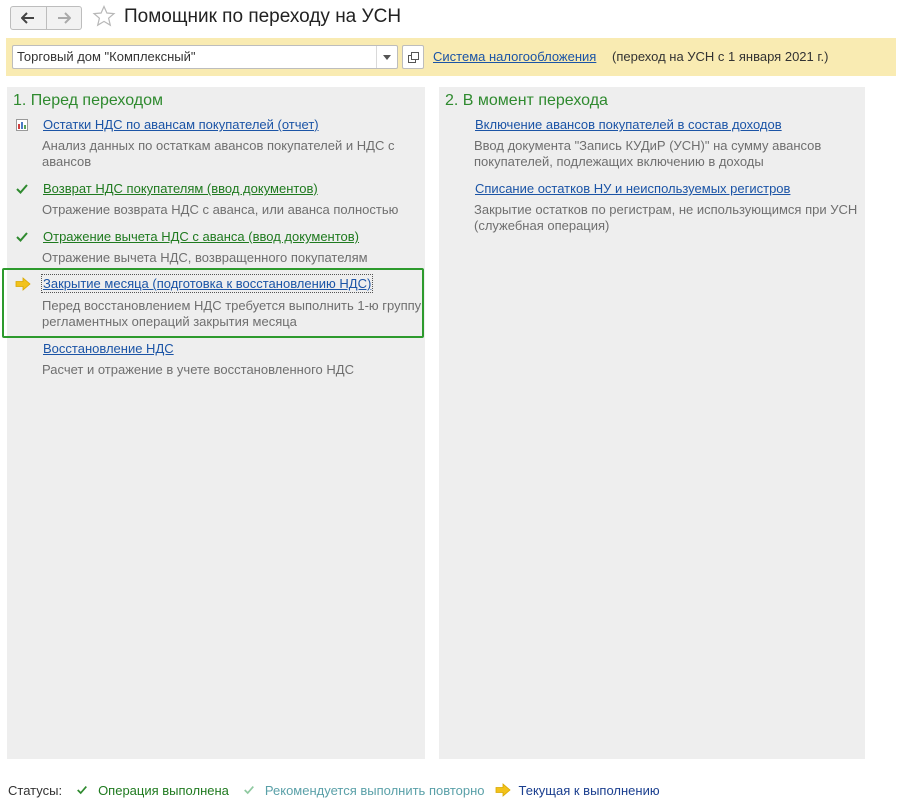 This screenshot has width=897, height=807. What do you see at coordinates (106, 56) in the screenshot?
I see `organization-value: Торговый дом "Комплексный"` at bounding box center [106, 56].